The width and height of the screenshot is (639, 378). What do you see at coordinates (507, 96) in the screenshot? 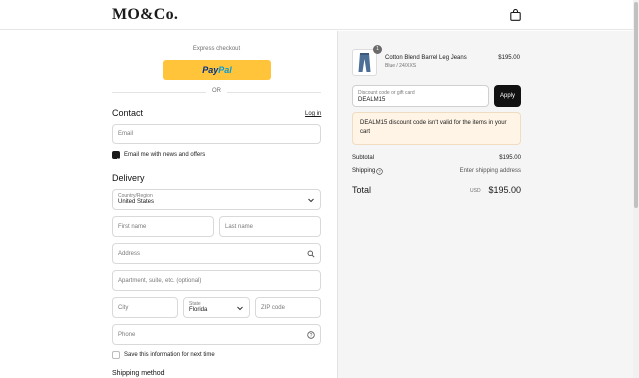
I see `apply-discount-button: Apply` at bounding box center [507, 96].